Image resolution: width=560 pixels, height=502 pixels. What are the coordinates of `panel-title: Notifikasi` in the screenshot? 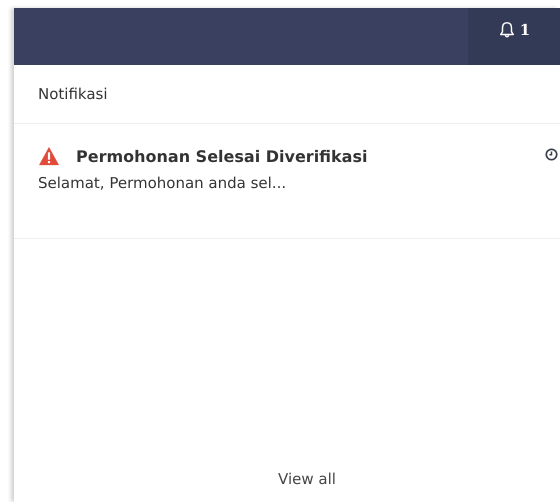 It's located at (287, 94).